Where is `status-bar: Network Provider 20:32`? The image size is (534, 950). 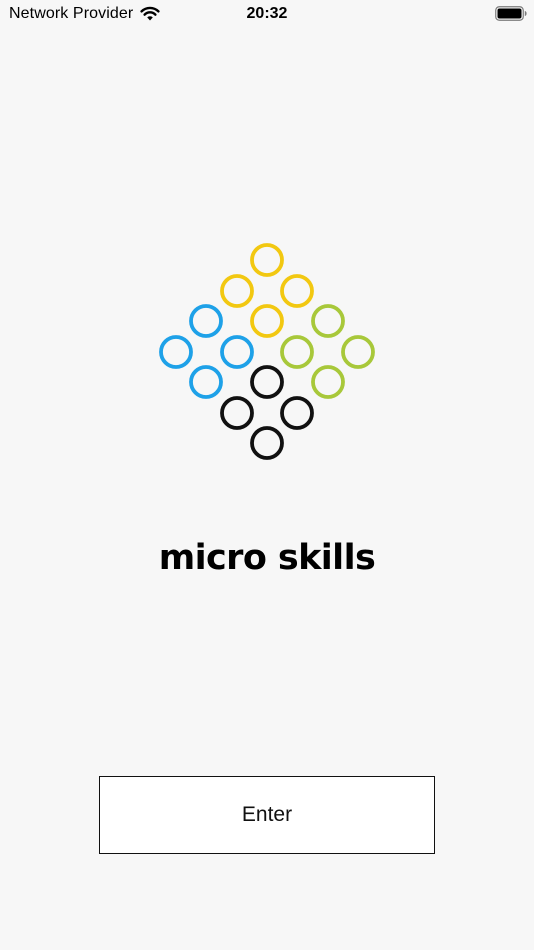
status-bar: Network Provider 20:32 is located at coordinates (267, 14).